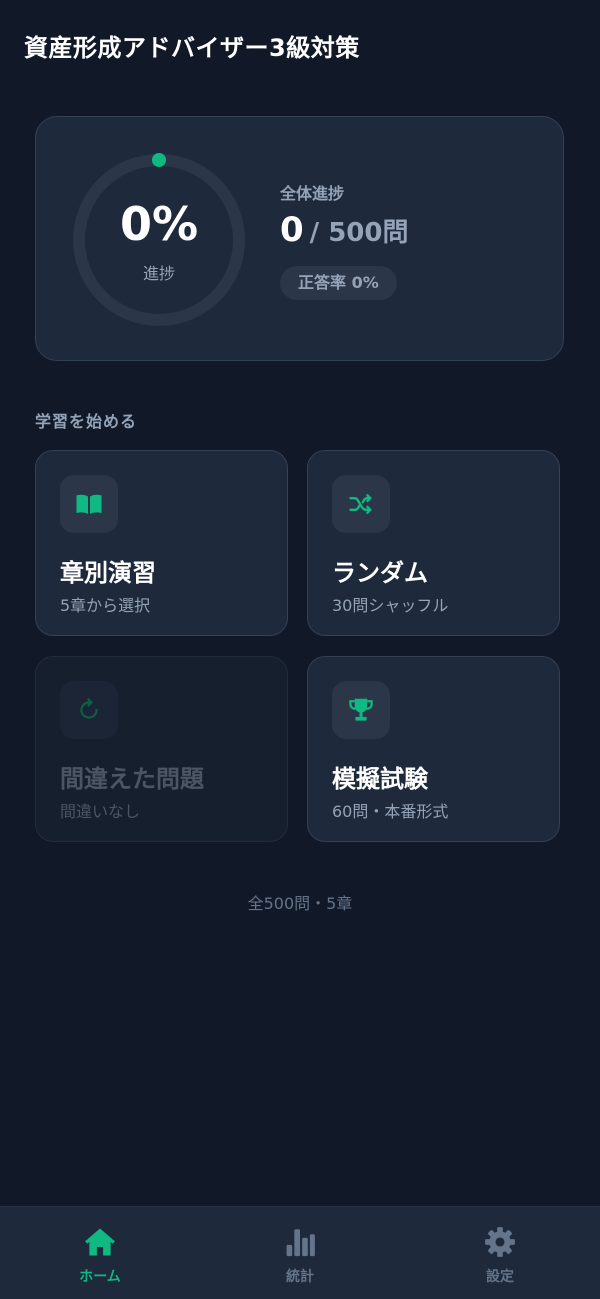 The height and width of the screenshot is (1299, 600). Describe the element at coordinates (338, 283) in the screenshot. I see `accuracy-badge: 正答率 0%` at that location.